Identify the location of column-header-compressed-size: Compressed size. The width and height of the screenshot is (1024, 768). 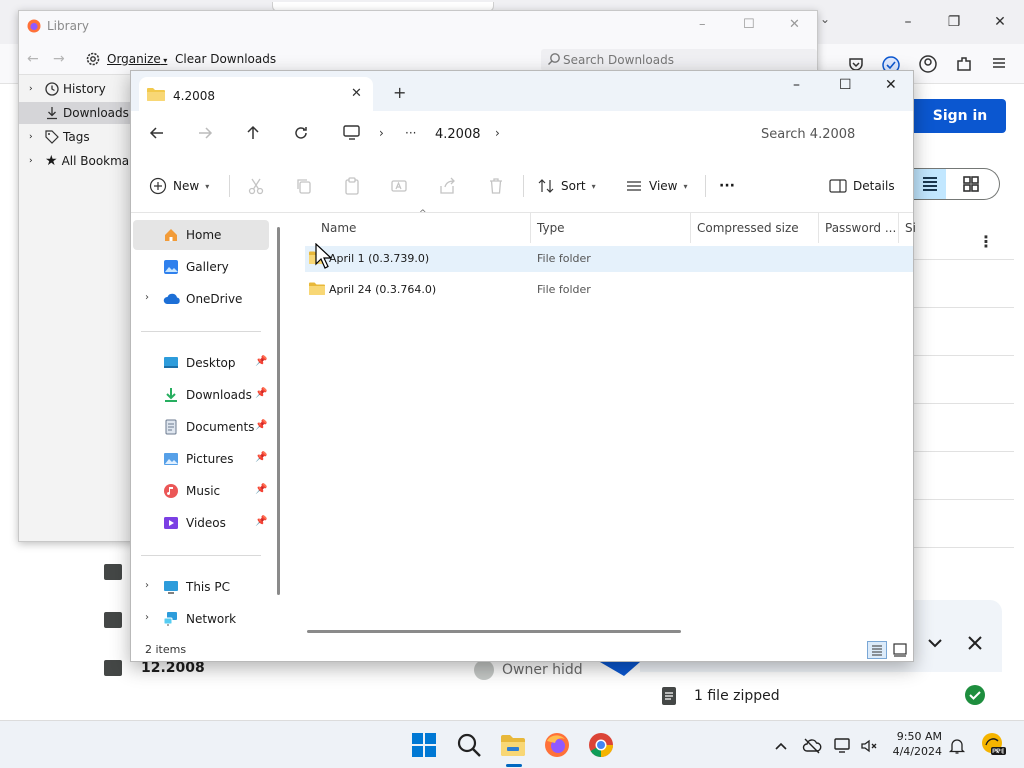
(748, 228).